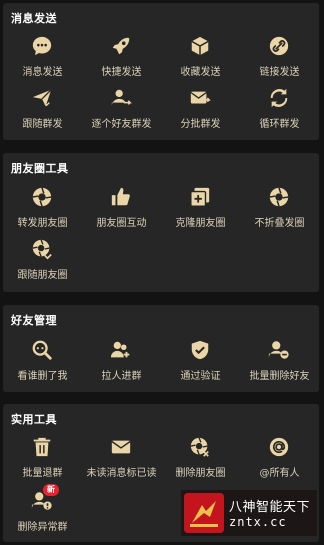 Image resolution: width=324 pixels, height=545 pixels. What do you see at coordinates (121, 350) in the screenshot?
I see `add-group-icon` at bounding box center [121, 350].